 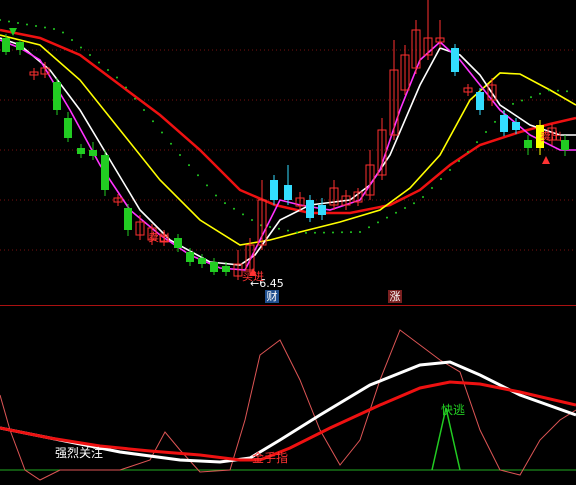 What do you see at coordinates (446, 439) in the screenshot?
I see `quick-exit-spike` at bounding box center [446, 439].